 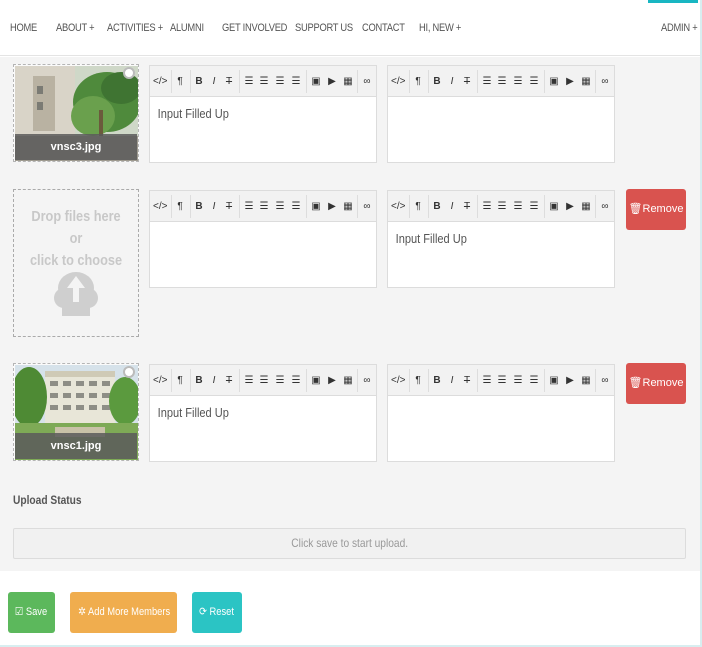 I want to click on file-dropzone: Drop files here or click to choose, so click(x=76, y=263).